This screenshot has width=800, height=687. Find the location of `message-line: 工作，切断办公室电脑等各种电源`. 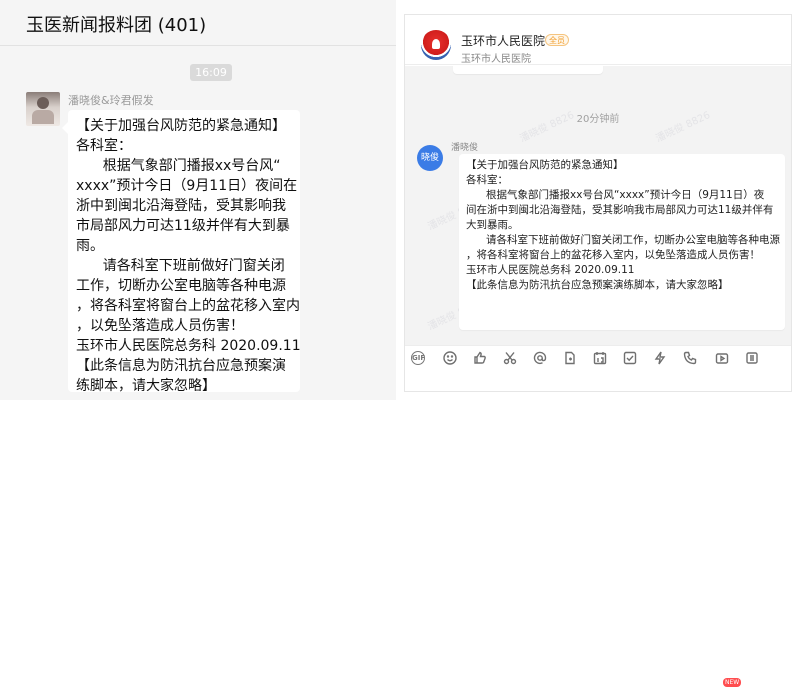

message-line: 工作，切断办公室电脑等各种电源 is located at coordinates (181, 286).